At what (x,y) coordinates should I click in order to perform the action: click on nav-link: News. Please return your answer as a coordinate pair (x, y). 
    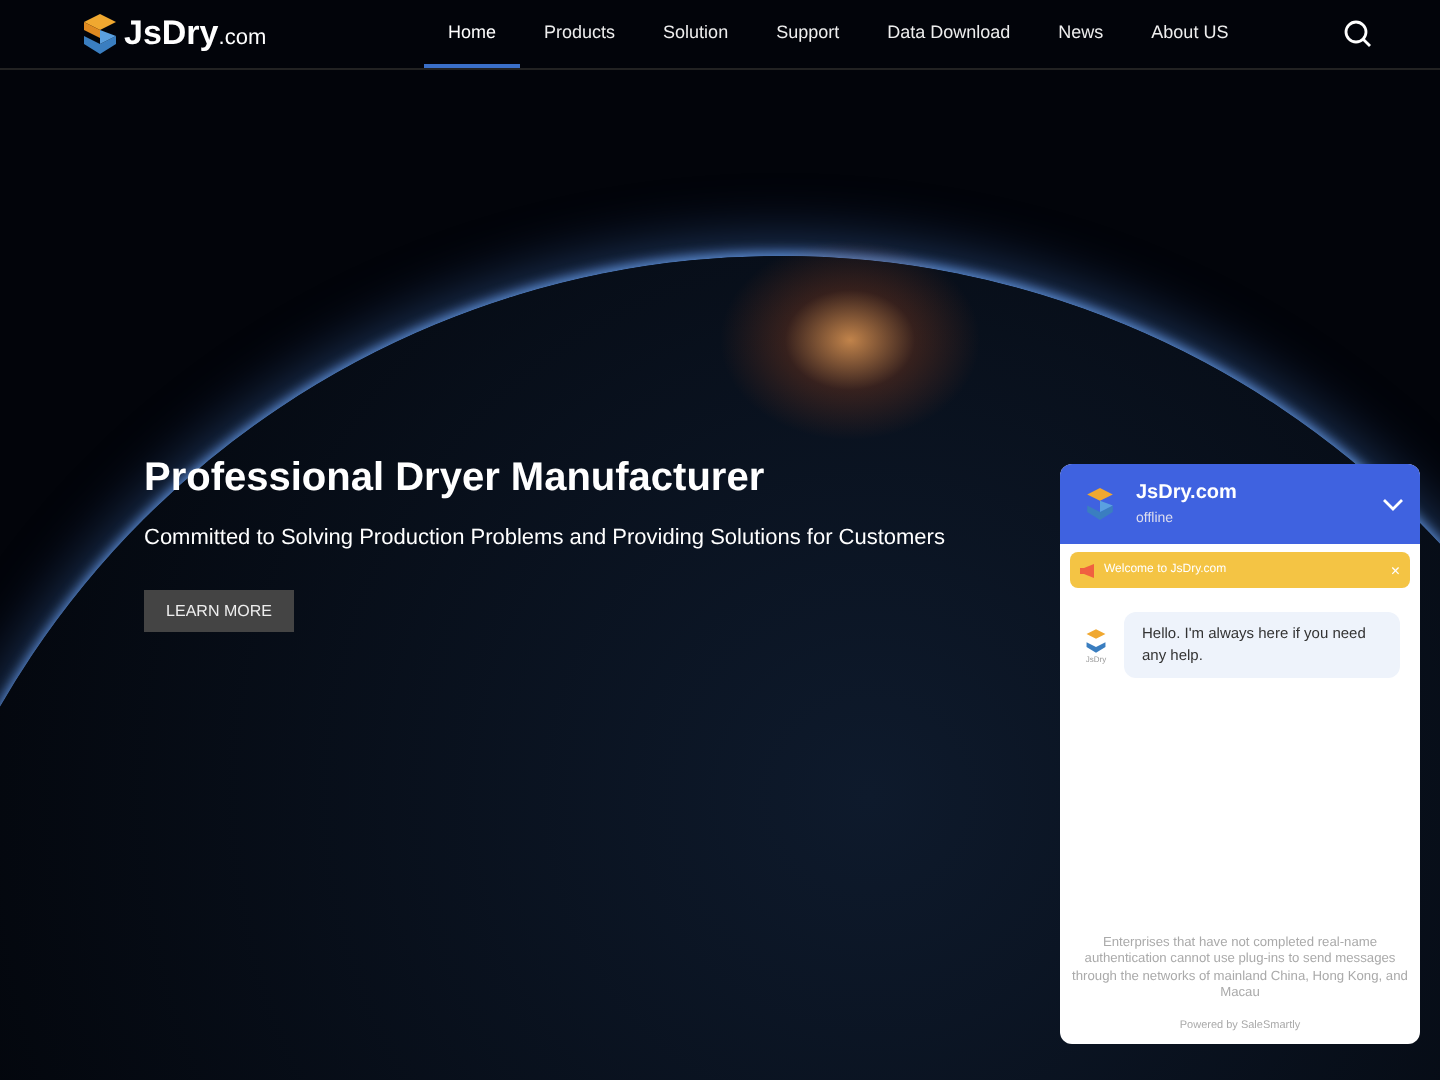
    Looking at the image, I should click on (1081, 34).